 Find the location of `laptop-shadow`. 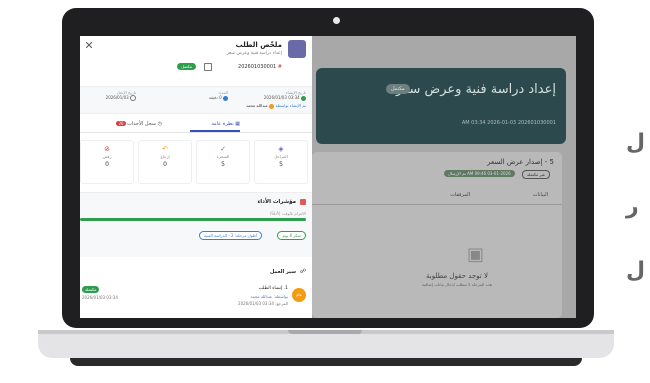

laptop-shadow is located at coordinates (326, 362).